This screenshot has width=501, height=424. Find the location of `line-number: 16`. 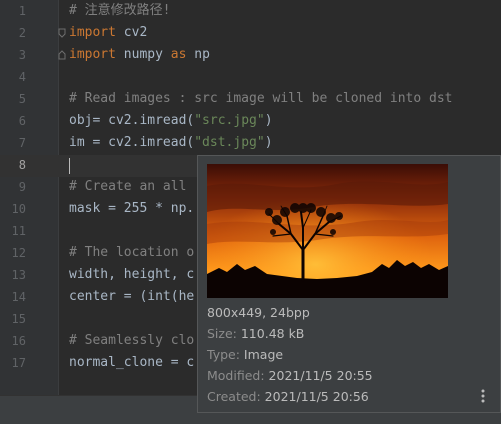

line-number: 16 is located at coordinates (18, 341).